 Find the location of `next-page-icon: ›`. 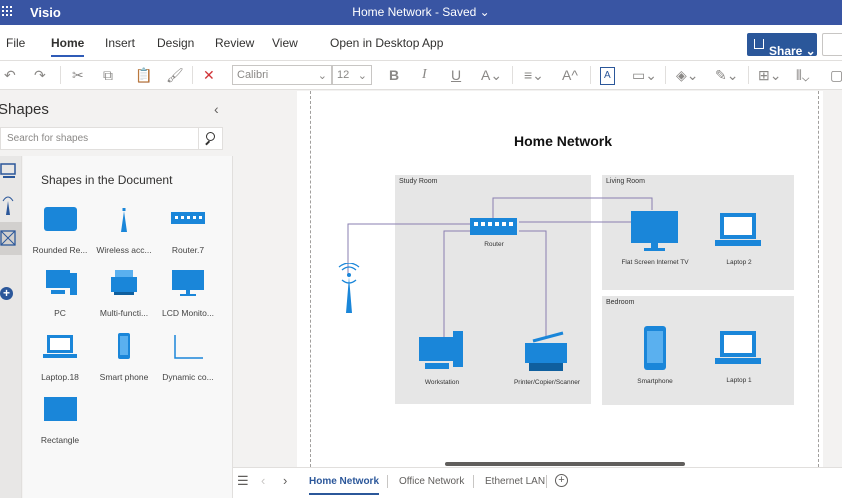

next-page-icon: › is located at coordinates (285, 480).